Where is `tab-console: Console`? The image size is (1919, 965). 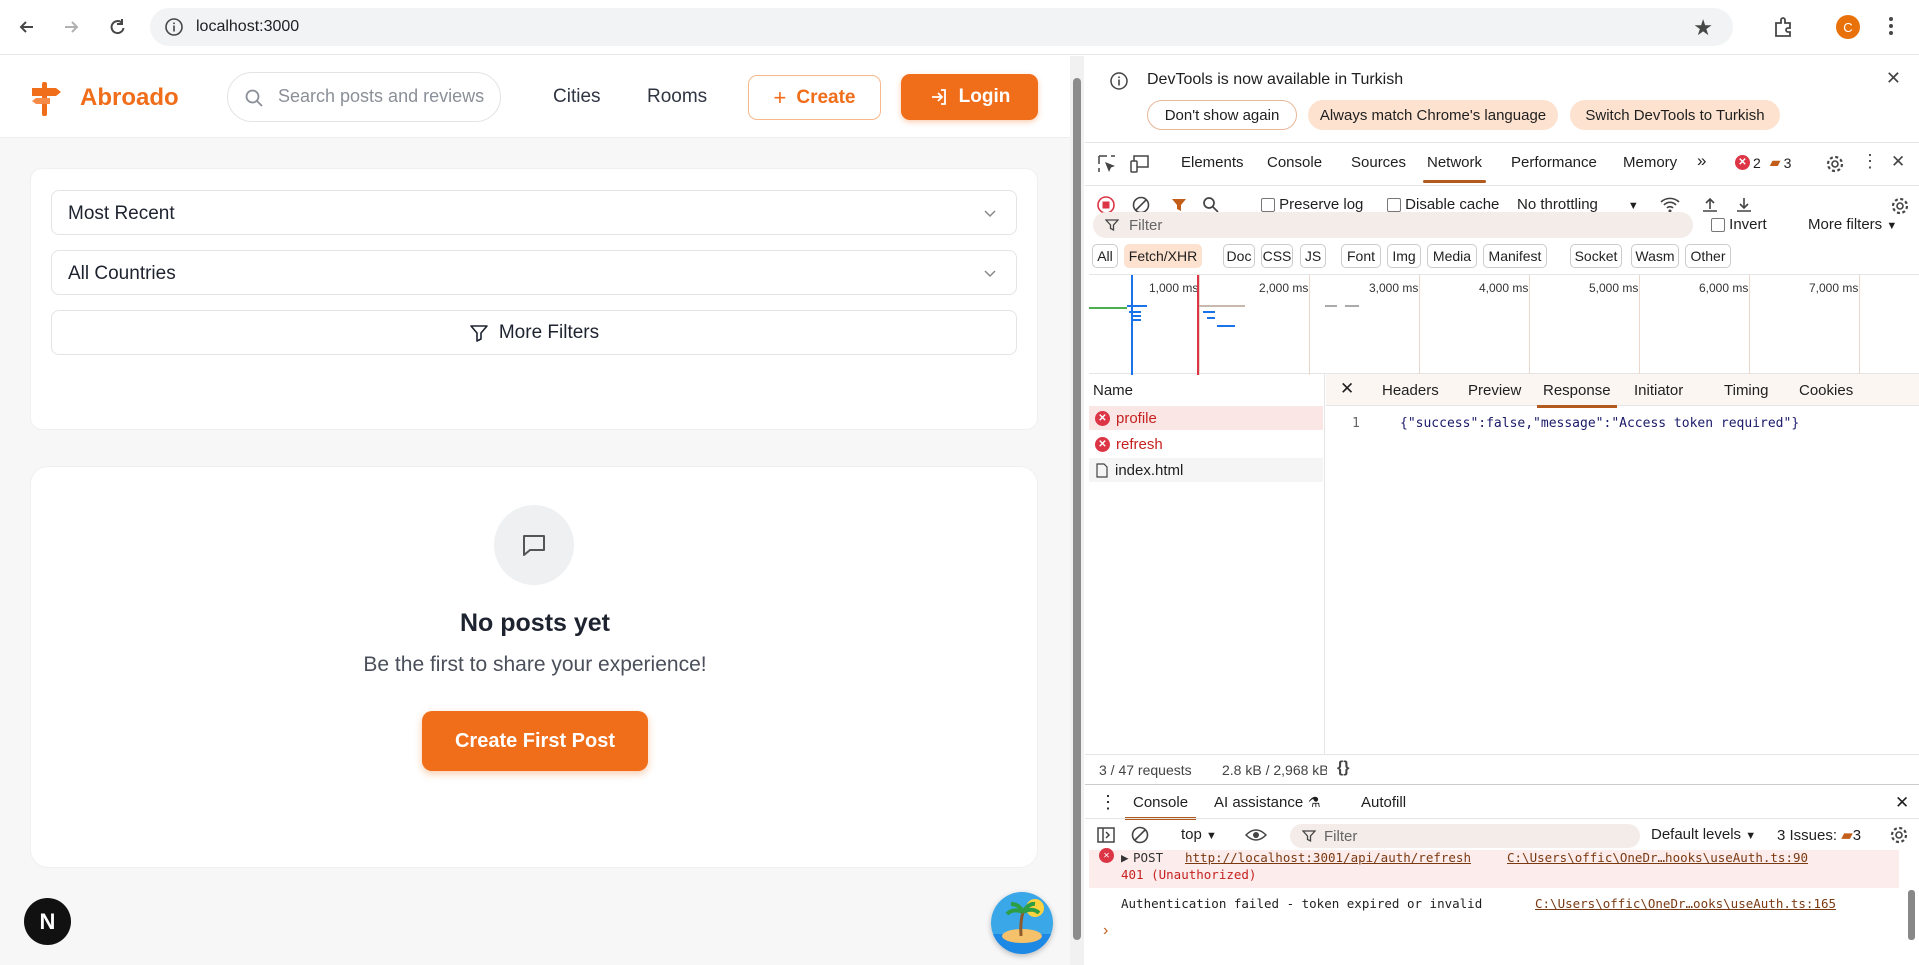
tab-console: Console is located at coordinates (1294, 162).